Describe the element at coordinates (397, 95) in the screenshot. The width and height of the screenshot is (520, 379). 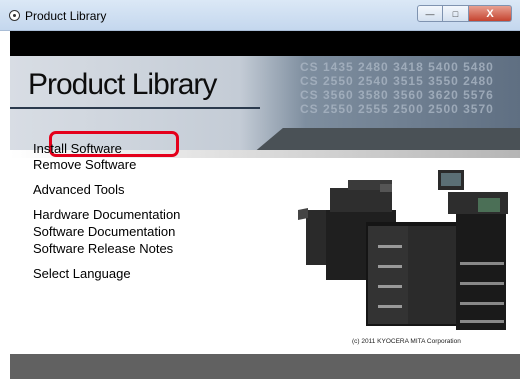
I see `model-line: CS 3560 3580 3560 3620 5576` at that location.